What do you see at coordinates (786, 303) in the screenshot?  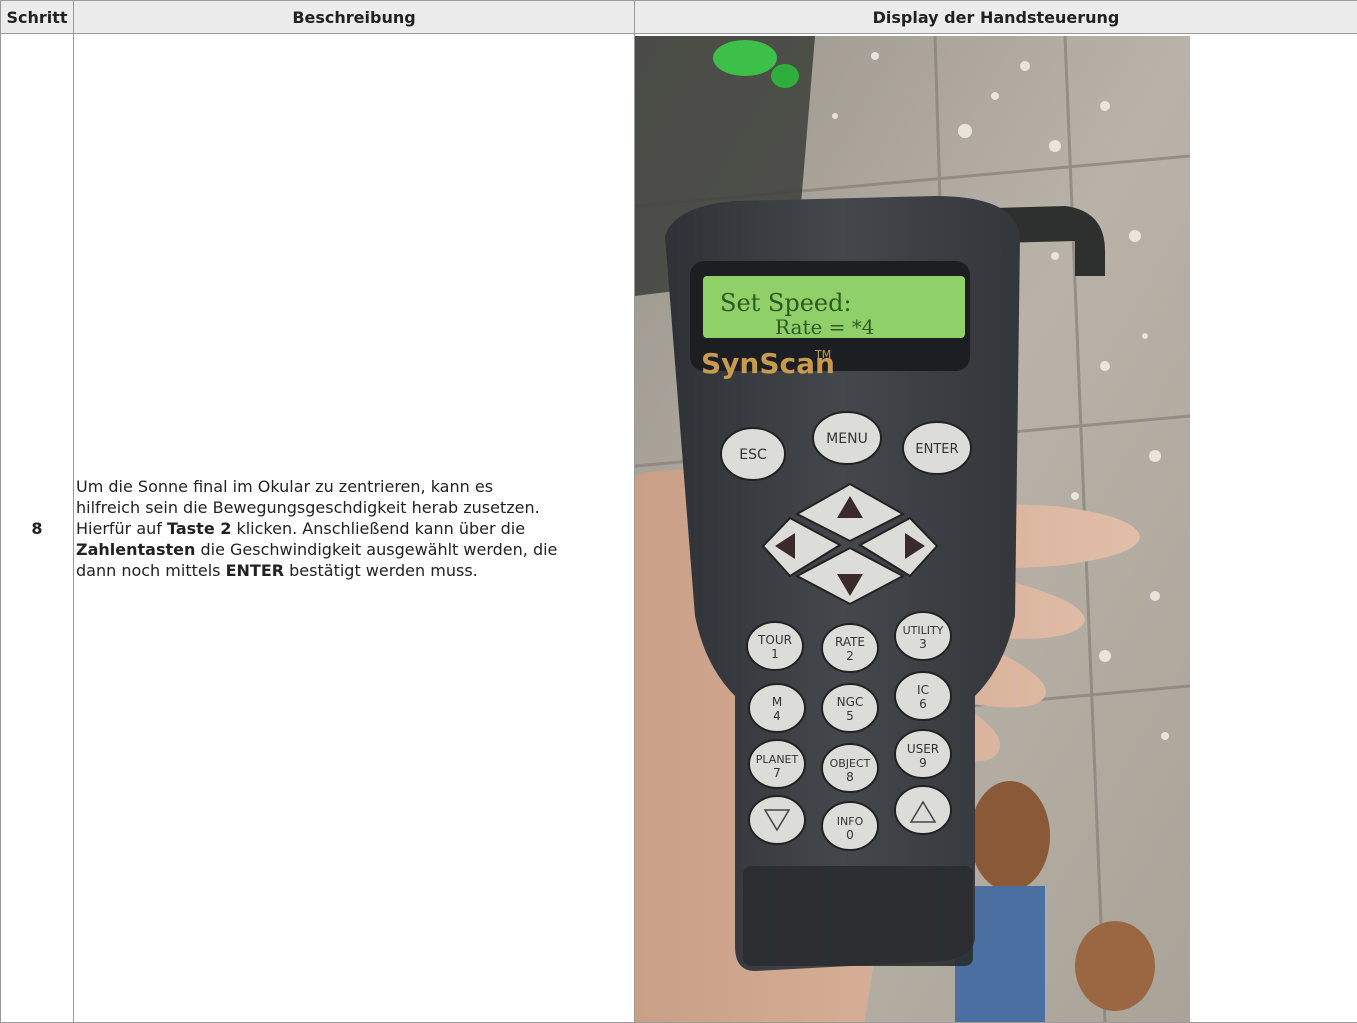 I see `lcd-line-1: Set Speed:` at bounding box center [786, 303].